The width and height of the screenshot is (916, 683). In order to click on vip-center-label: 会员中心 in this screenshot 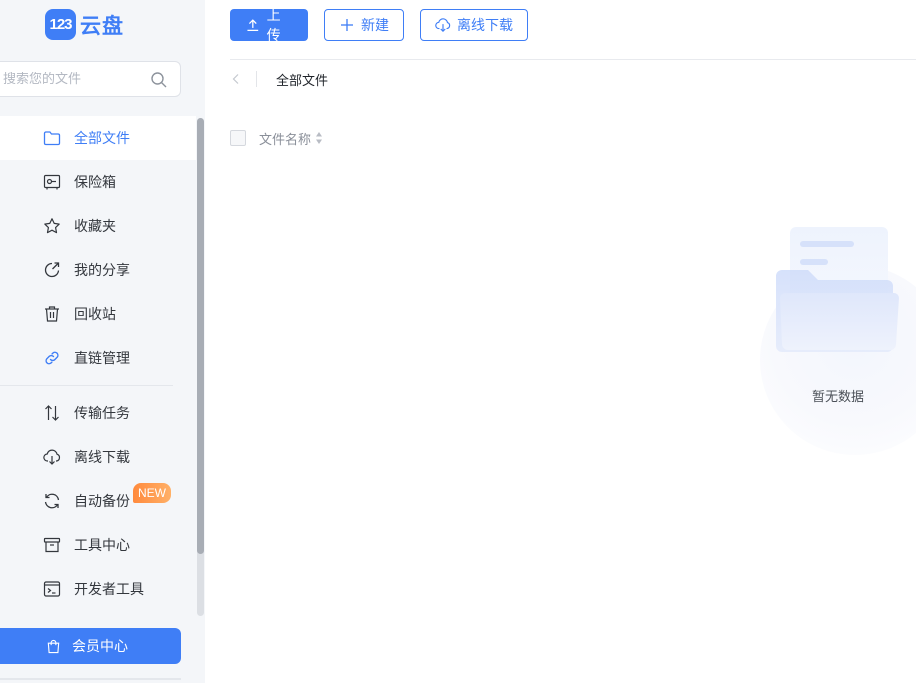, I will do `click(100, 647)`.